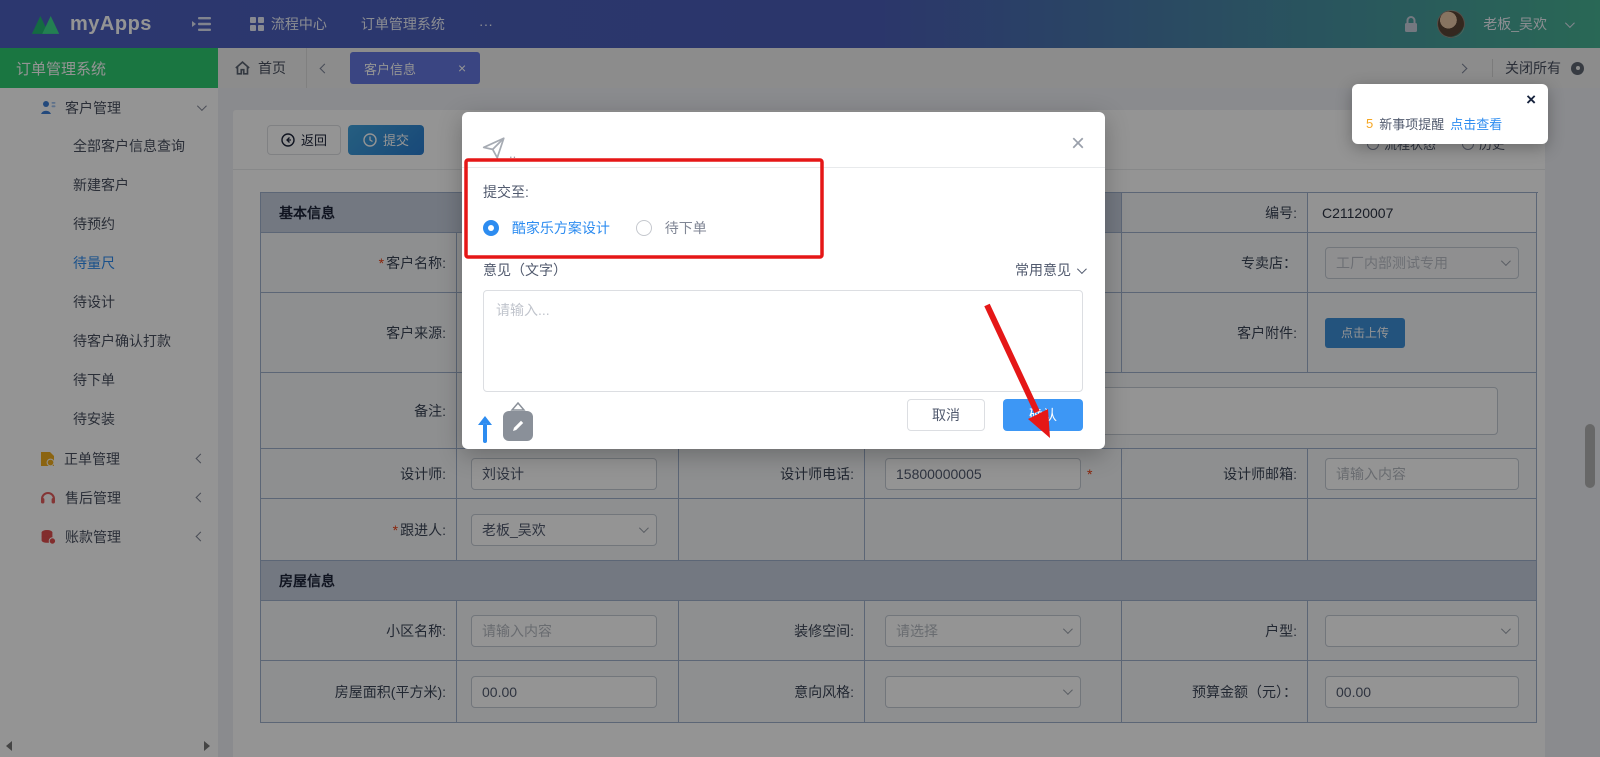 The width and height of the screenshot is (1600, 757). What do you see at coordinates (518, 406) in the screenshot?
I see `pointer-outline-icon` at bounding box center [518, 406].